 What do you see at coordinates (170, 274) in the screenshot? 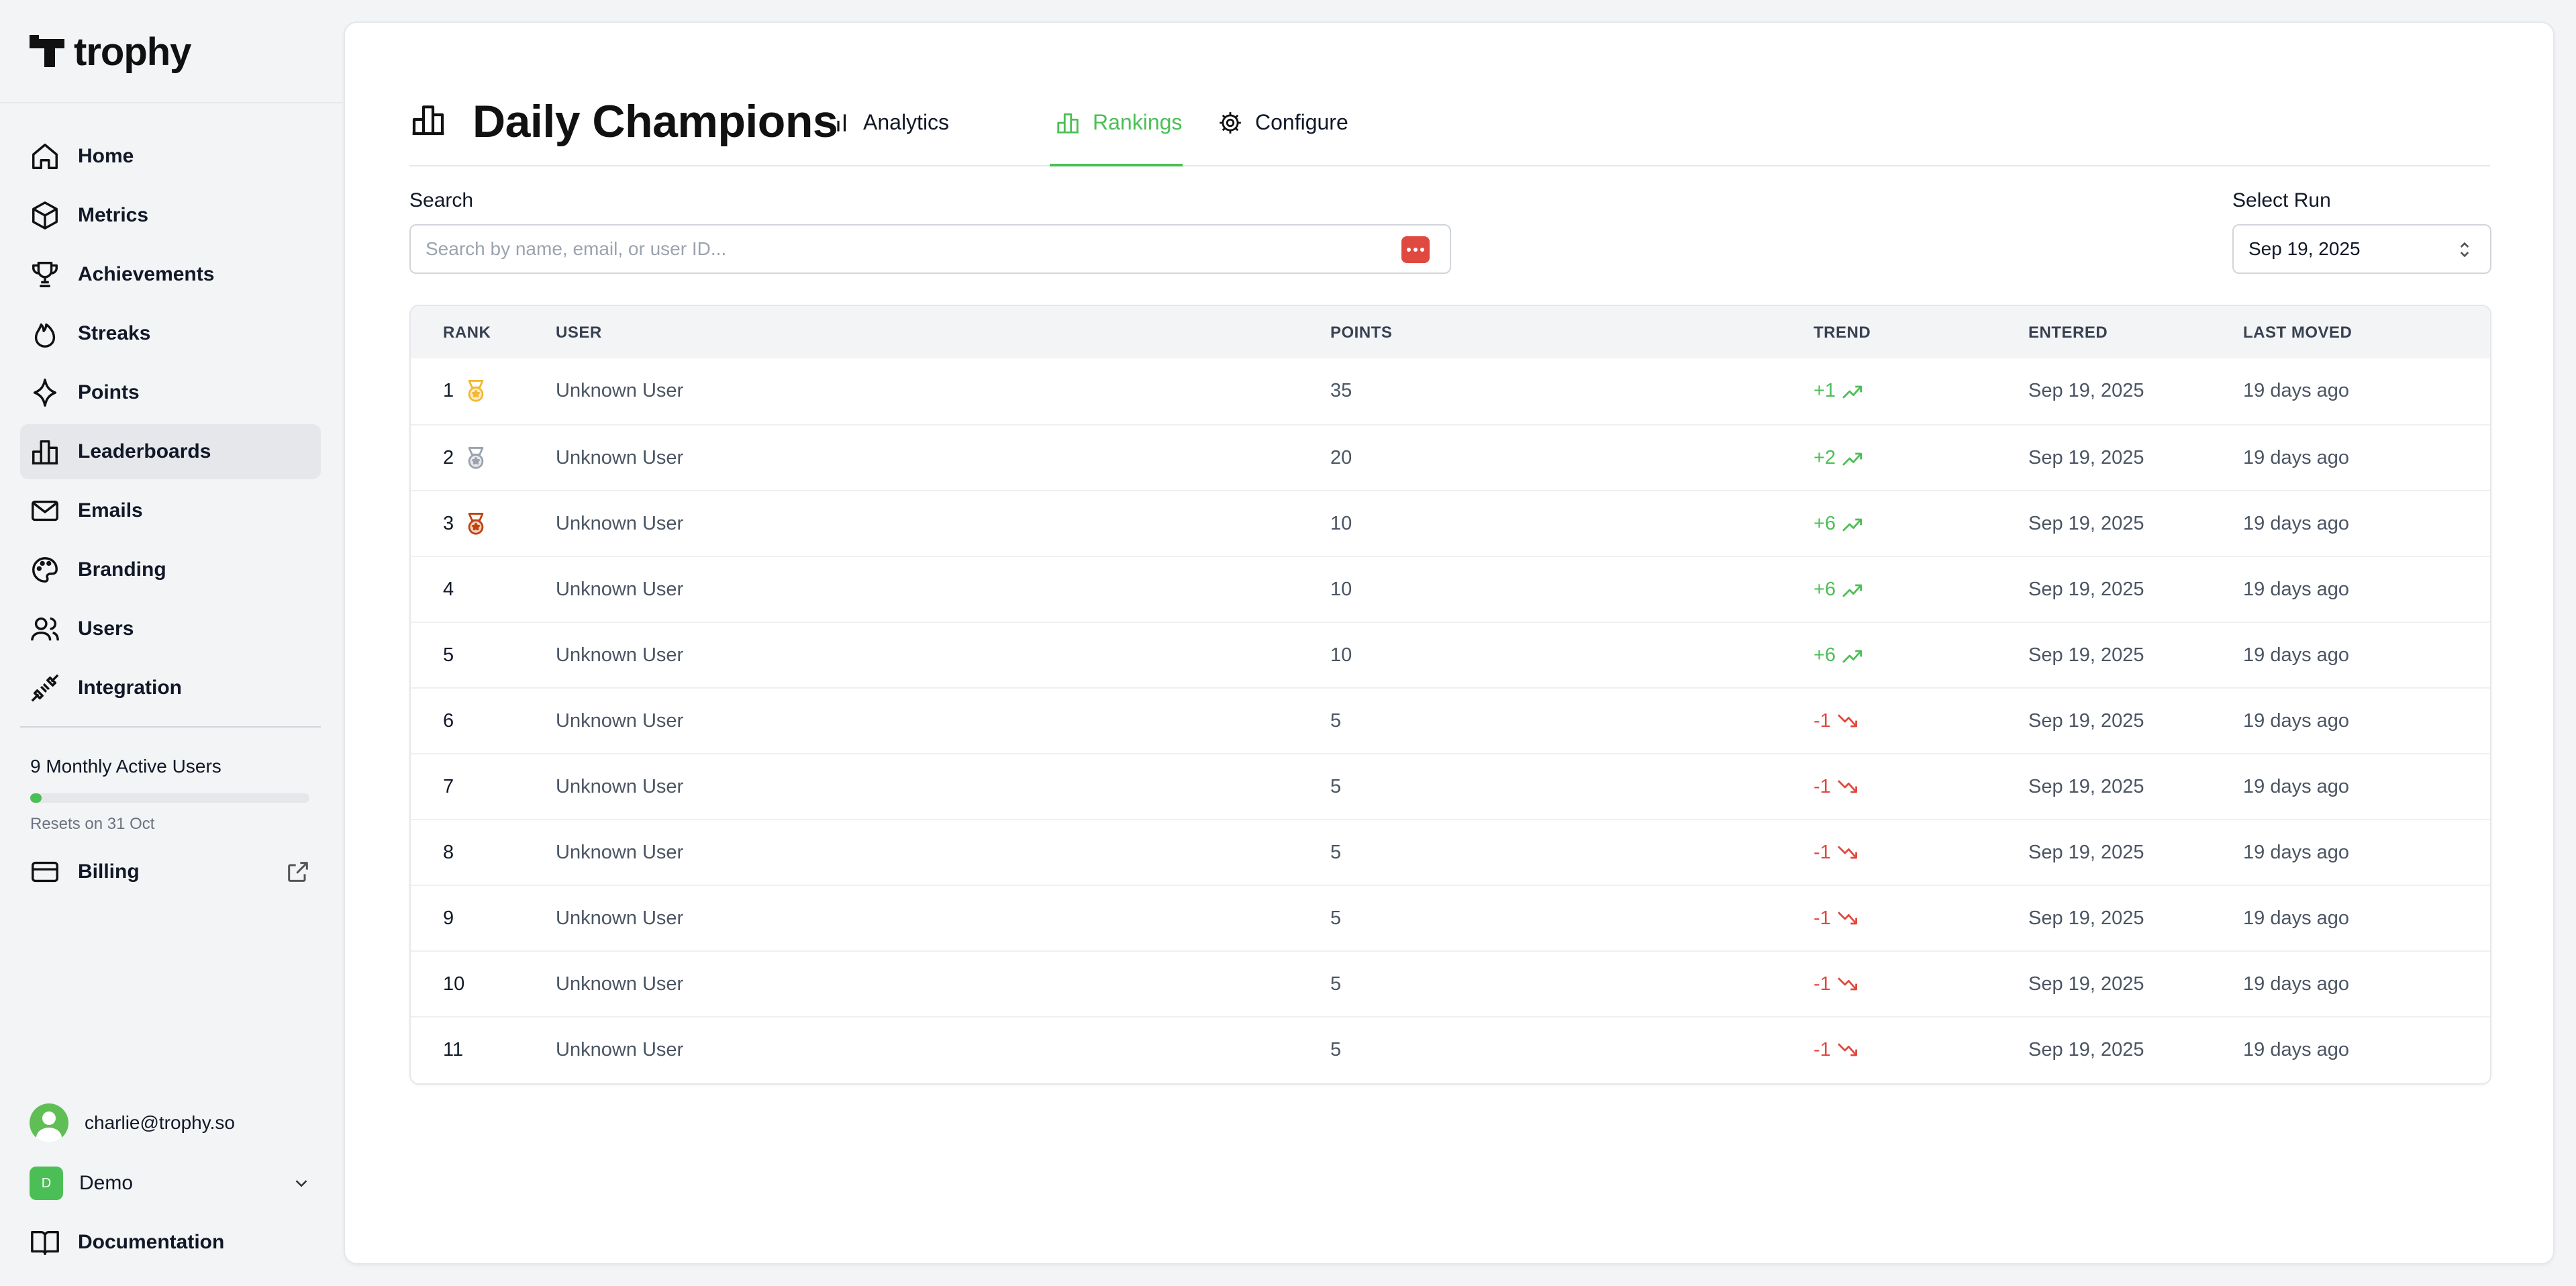
I see `sidebar-item-achievements: Achievements` at bounding box center [170, 274].